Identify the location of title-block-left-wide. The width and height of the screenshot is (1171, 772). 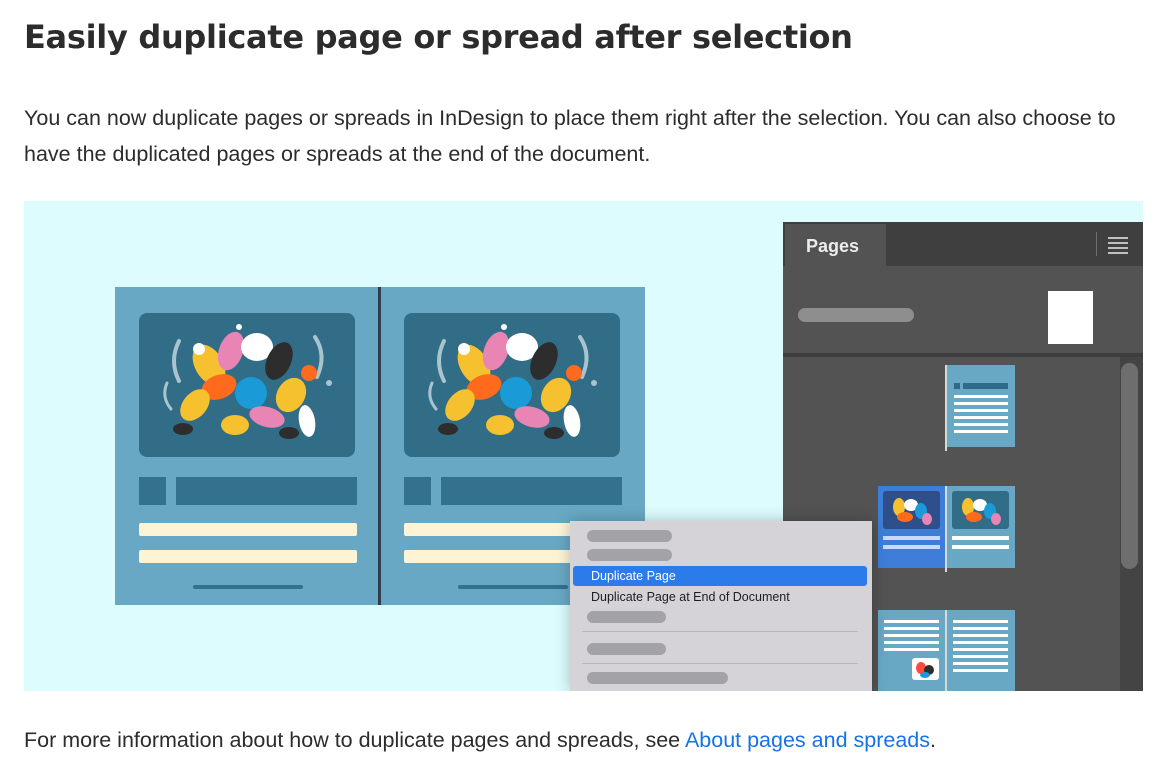
(266, 491).